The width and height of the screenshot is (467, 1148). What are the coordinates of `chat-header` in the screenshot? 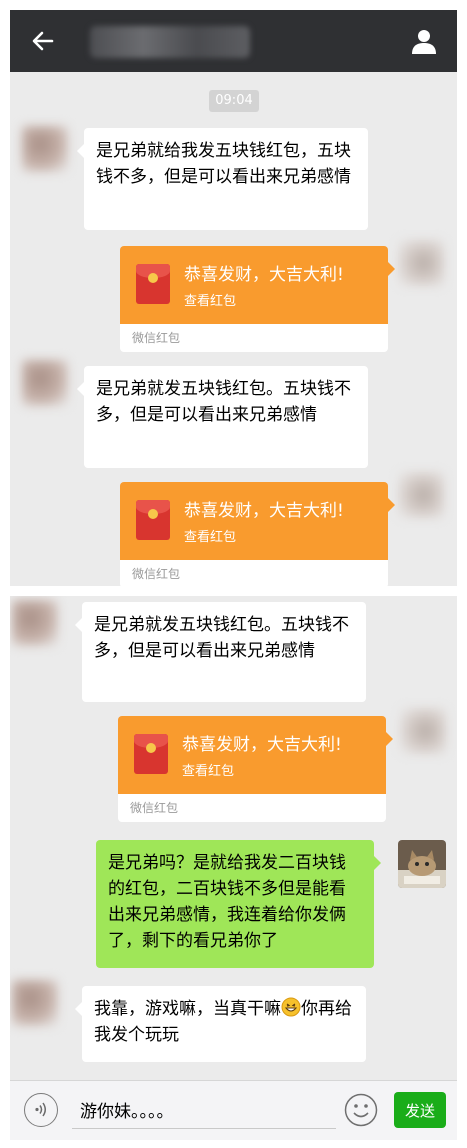 It's located at (233, 41).